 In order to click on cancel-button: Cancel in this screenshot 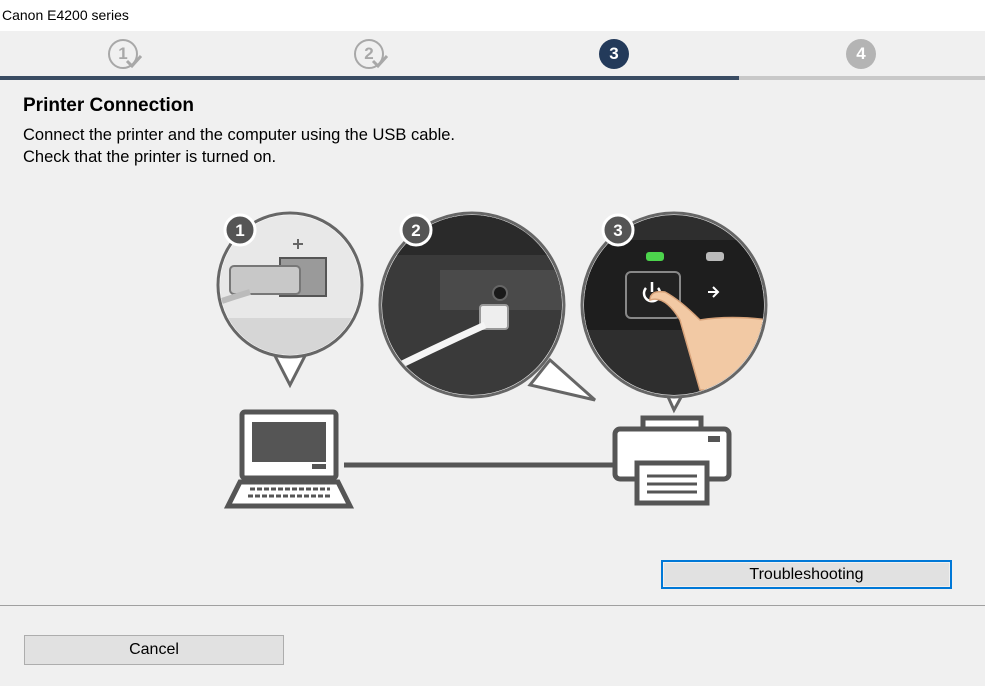, I will do `click(154, 650)`.